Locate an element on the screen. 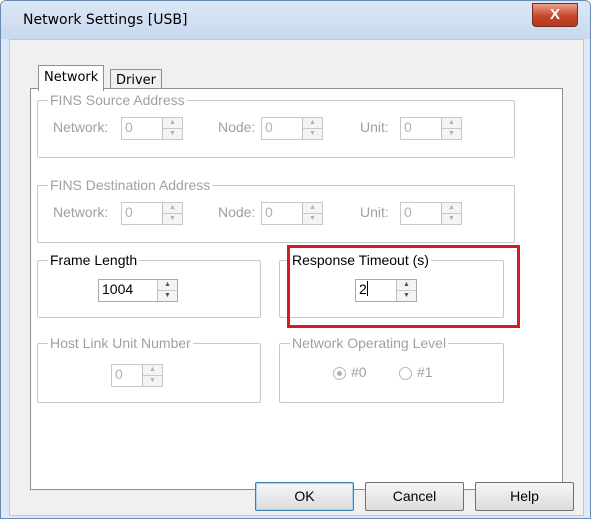  fins-source-title: FINS Source Address is located at coordinates (117, 100).